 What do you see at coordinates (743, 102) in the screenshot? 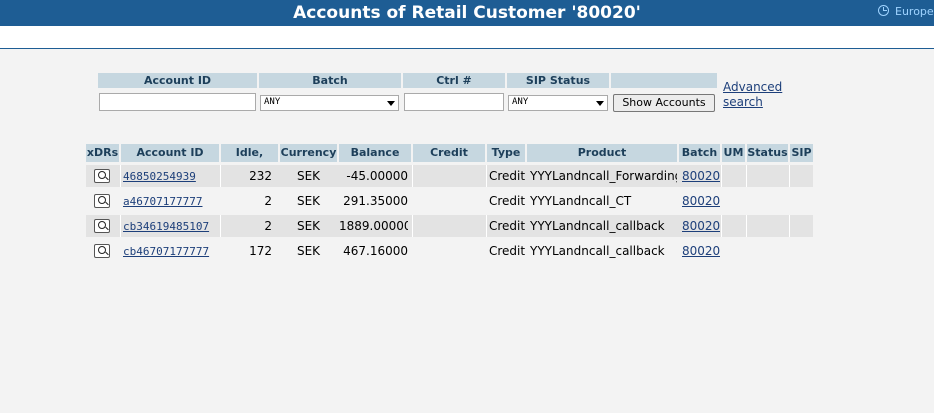
I see `advanced-line-2: search` at bounding box center [743, 102].